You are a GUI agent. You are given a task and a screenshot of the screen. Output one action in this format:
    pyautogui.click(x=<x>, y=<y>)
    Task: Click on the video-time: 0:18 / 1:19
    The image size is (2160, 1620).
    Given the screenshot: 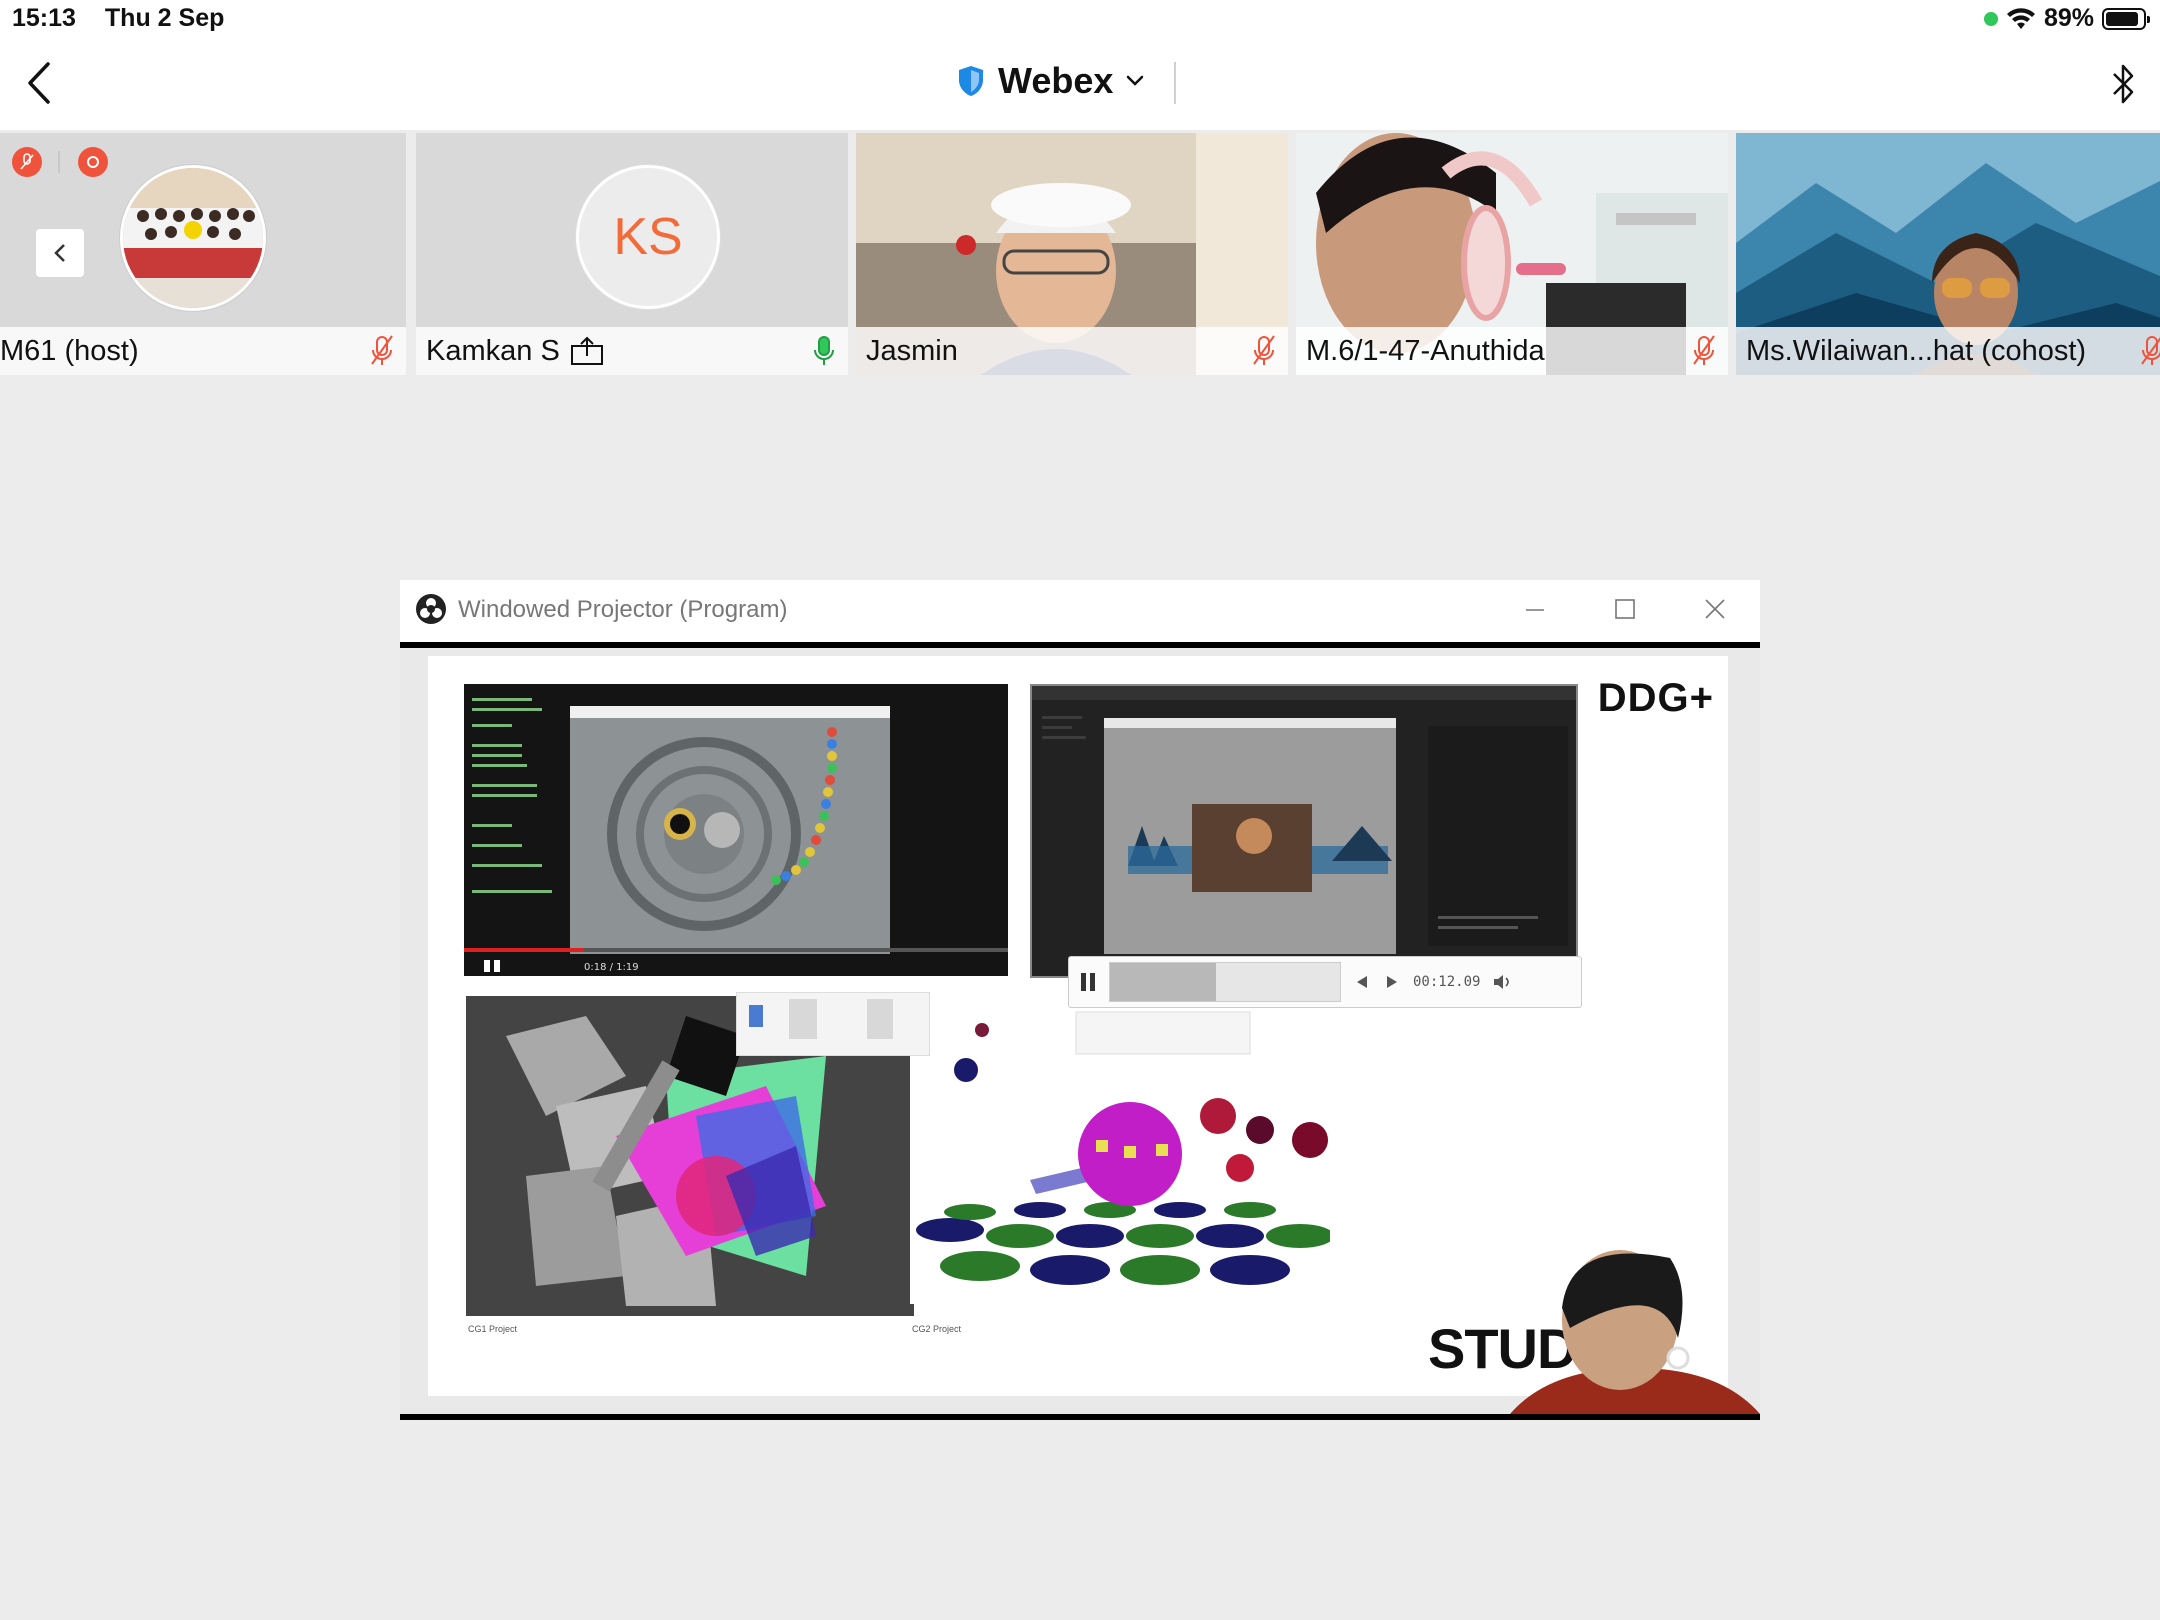 What is the action you would take?
    pyautogui.click(x=611, y=967)
    